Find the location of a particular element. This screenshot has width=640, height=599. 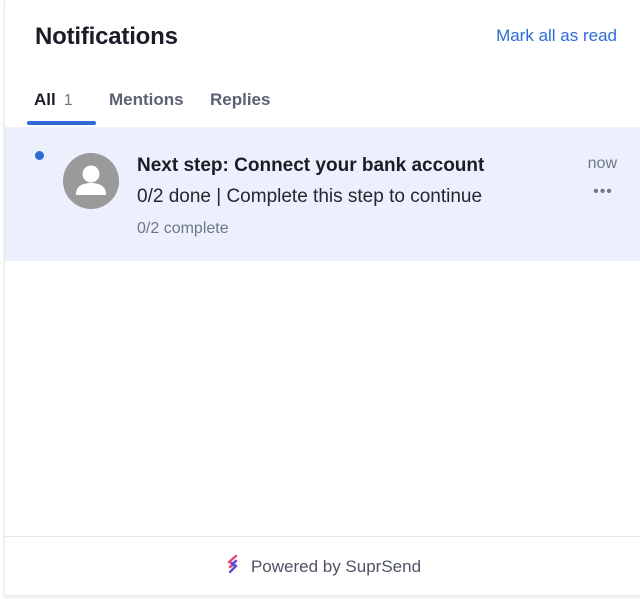

panel-header: Notifications Mark all as read is located at coordinates (322, 40).